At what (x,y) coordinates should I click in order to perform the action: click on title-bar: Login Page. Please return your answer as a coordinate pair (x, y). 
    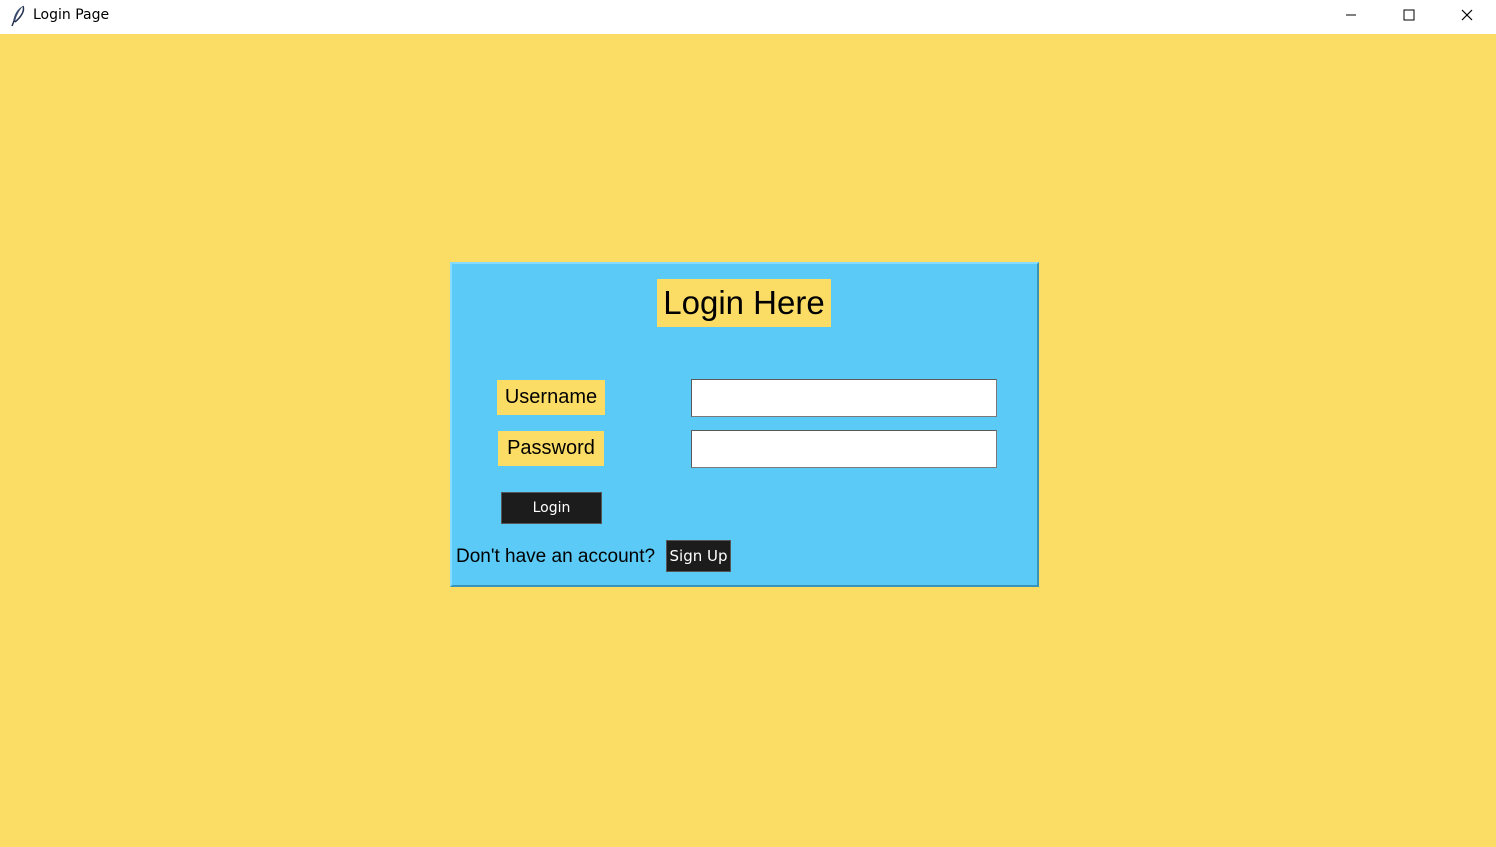
    Looking at the image, I should click on (748, 17).